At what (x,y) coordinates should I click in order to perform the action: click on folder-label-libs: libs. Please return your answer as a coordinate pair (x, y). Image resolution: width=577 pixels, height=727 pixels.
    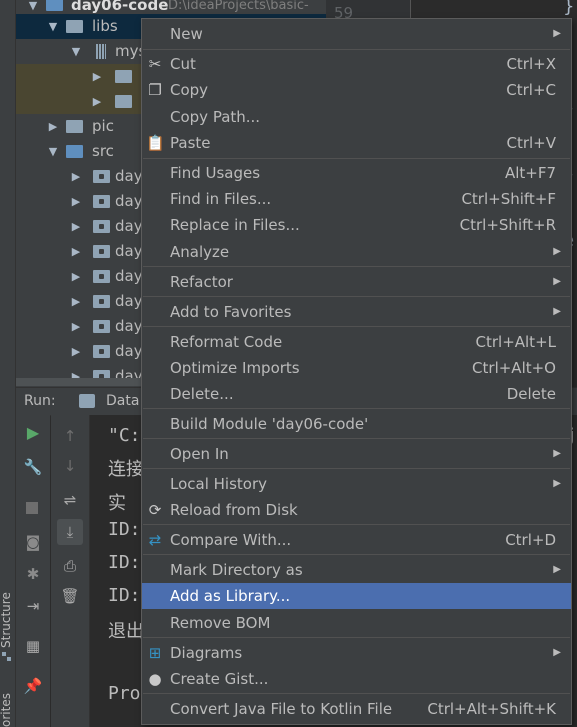
    Looking at the image, I should click on (105, 26).